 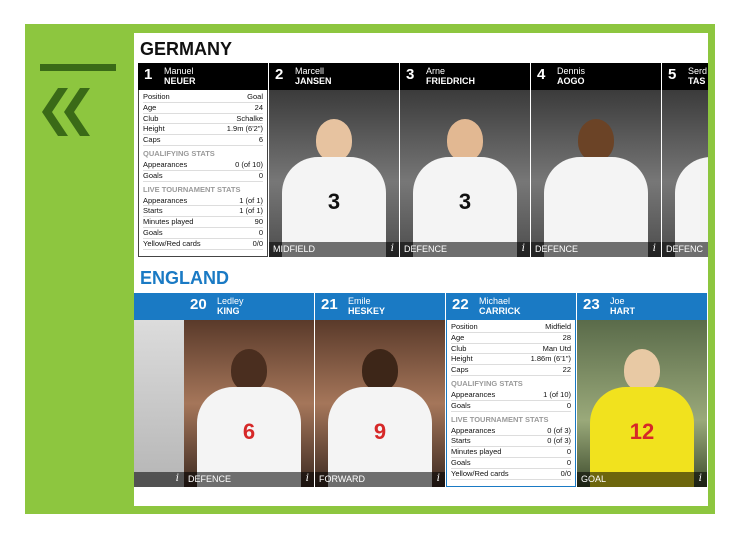 I want to click on player-photo: 3, so click(x=334, y=173).